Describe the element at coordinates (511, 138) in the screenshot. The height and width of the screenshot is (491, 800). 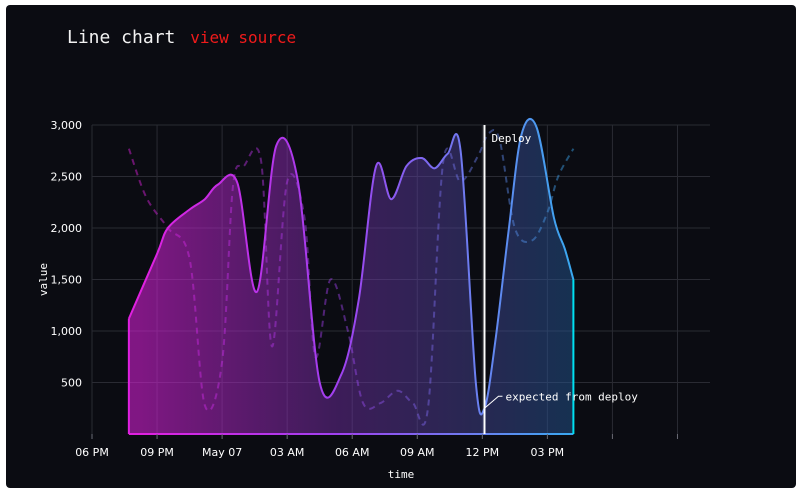
I see `deploy-label: Deploy` at that location.